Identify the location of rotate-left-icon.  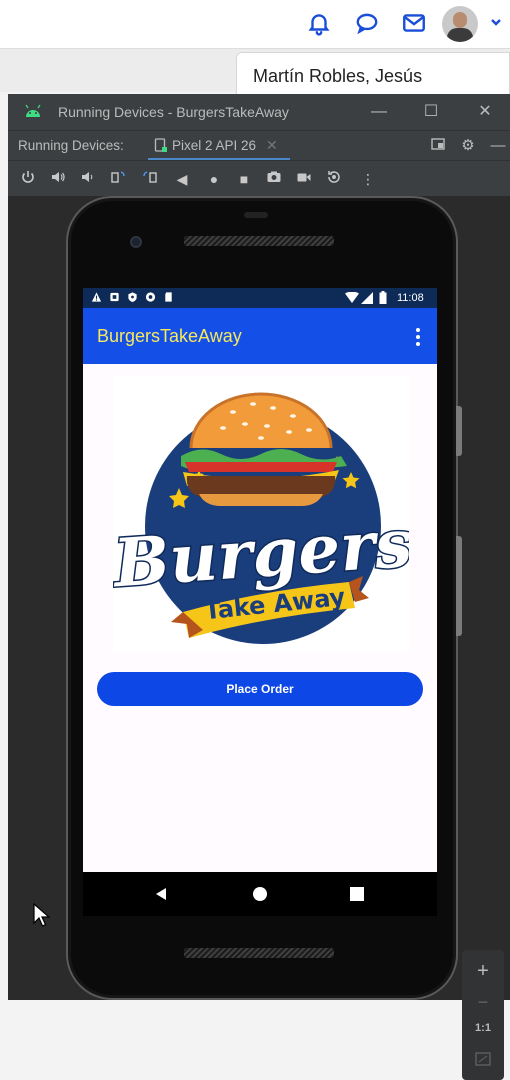
(118, 179).